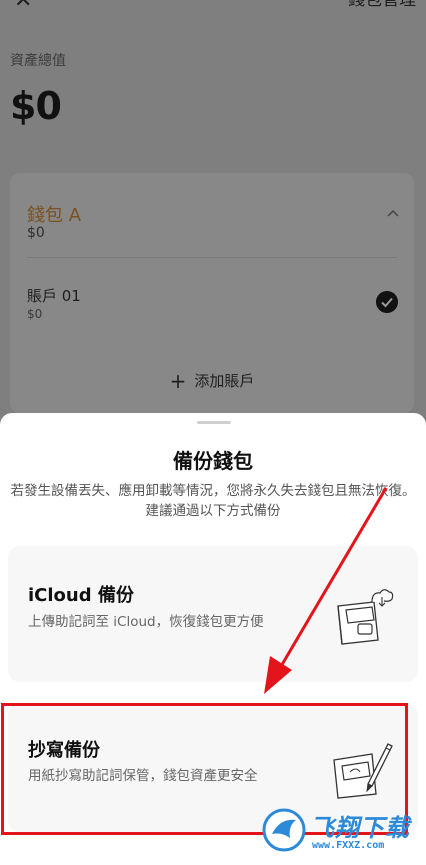  I want to click on cloud-wallet-icon, so click(365, 617).